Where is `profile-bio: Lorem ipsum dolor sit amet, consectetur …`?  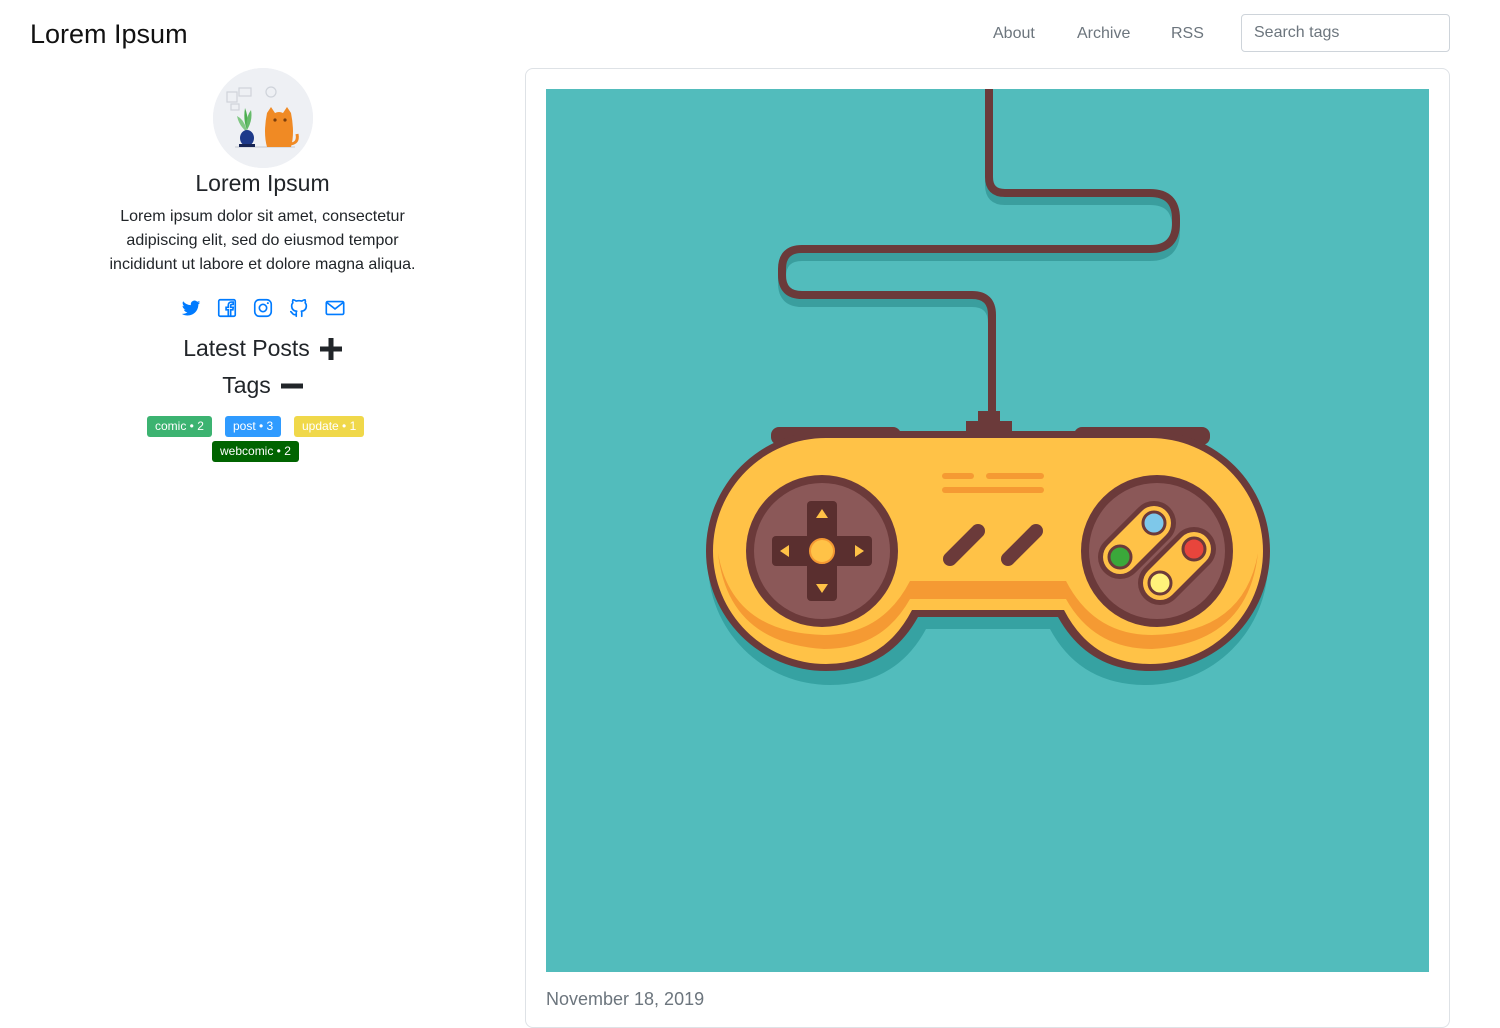
profile-bio: Lorem ipsum dolor sit amet, consectetur … is located at coordinates (262, 240).